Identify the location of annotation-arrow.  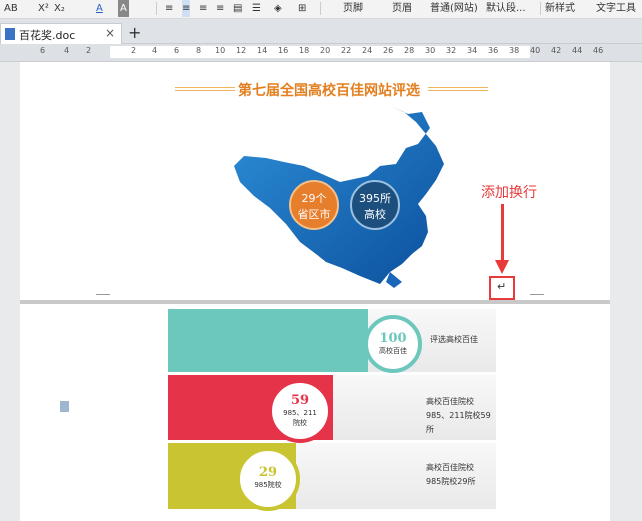
(502, 233).